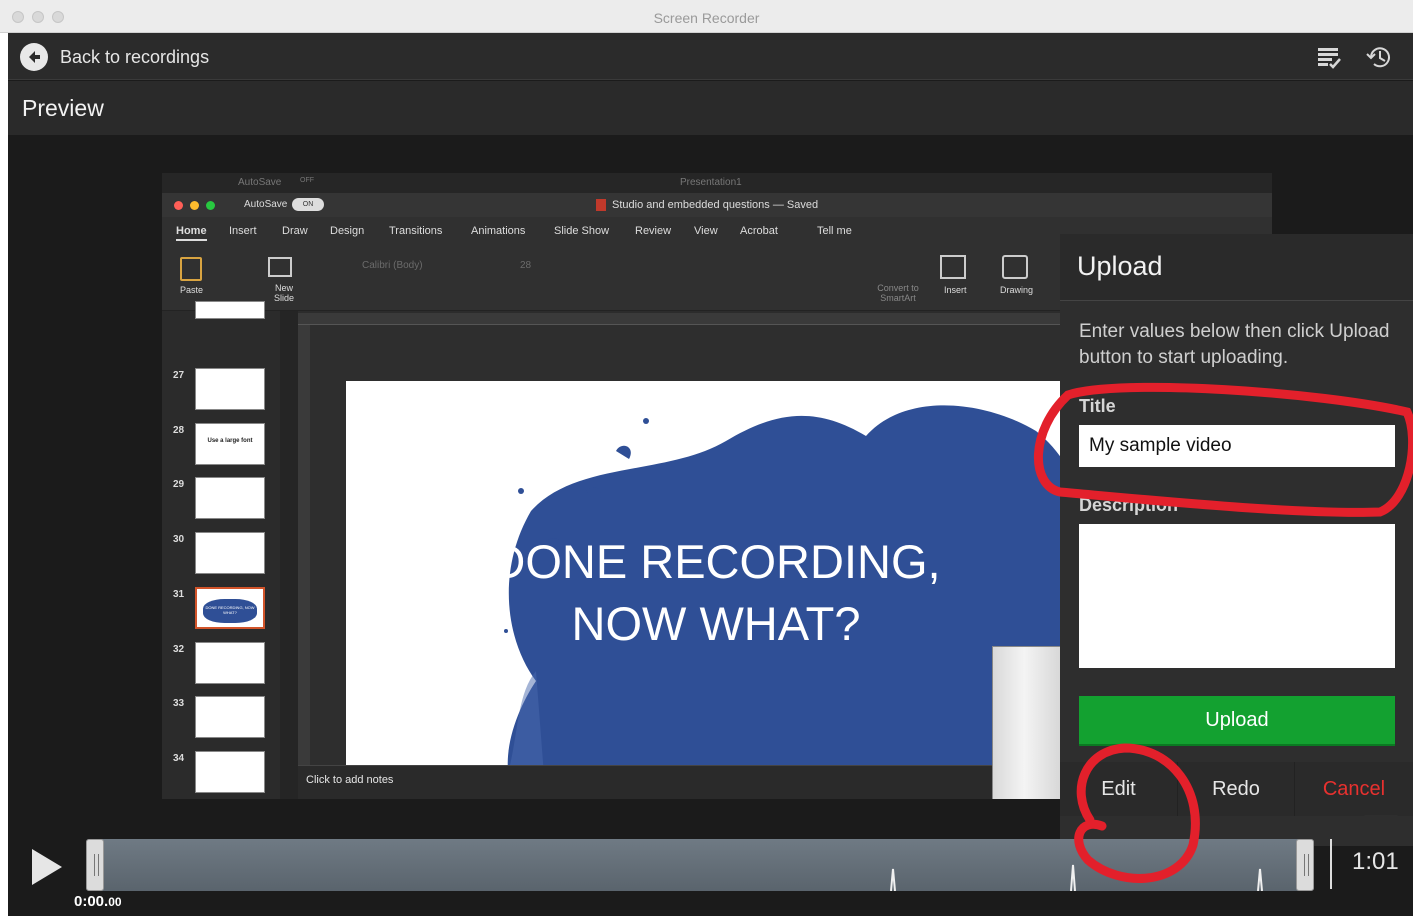  What do you see at coordinates (716, 593) in the screenshot?
I see `slide-title: DONE RECORDING, NOW WHAT?` at bounding box center [716, 593].